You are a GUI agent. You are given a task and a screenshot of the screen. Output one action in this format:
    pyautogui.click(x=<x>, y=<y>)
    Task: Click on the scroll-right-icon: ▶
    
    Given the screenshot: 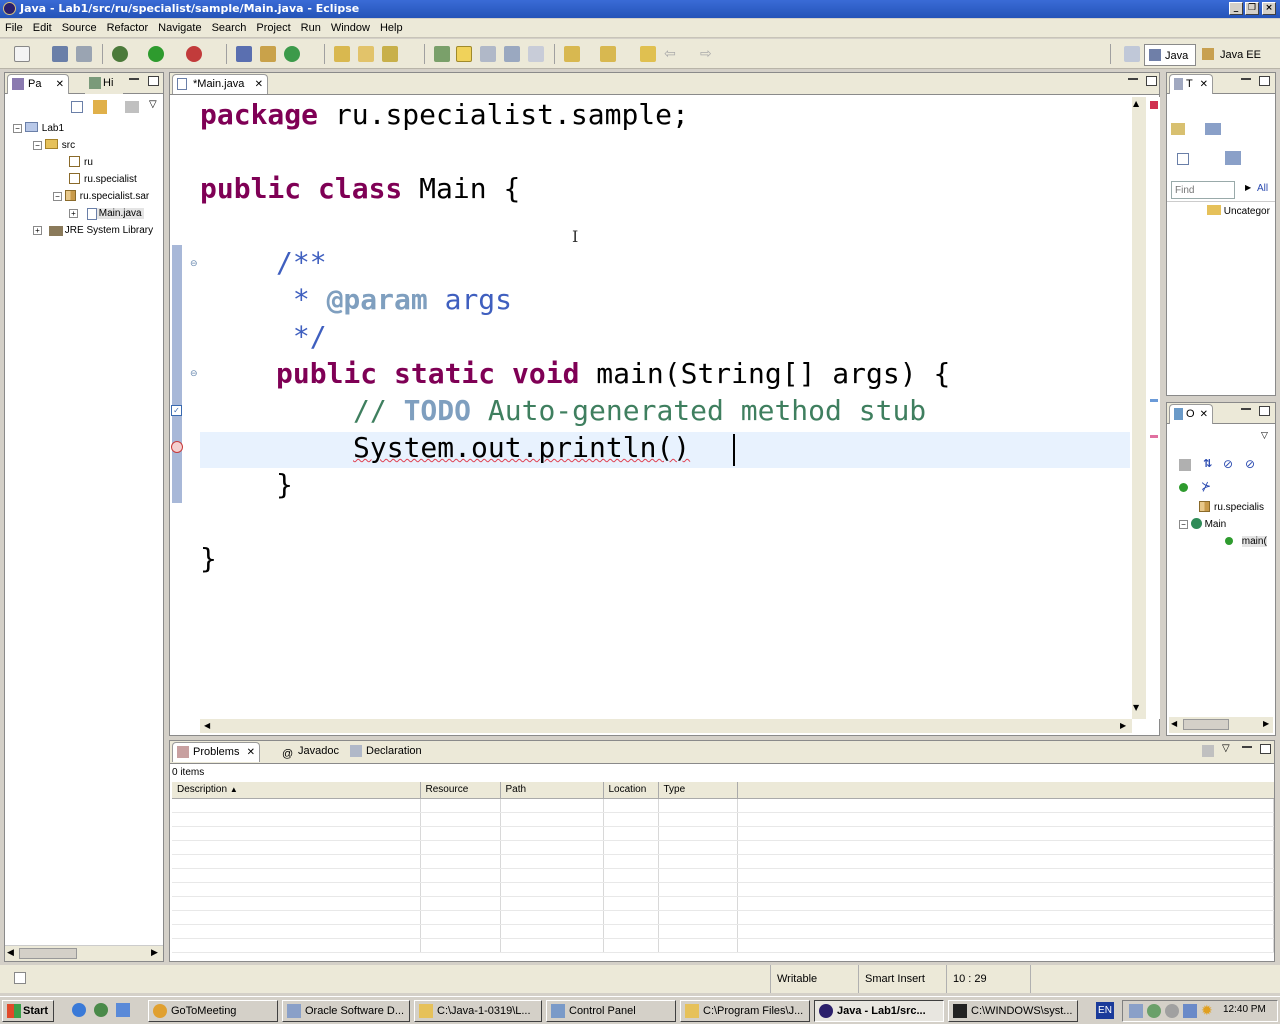 What is the action you would take?
    pyautogui.click(x=1266, y=723)
    